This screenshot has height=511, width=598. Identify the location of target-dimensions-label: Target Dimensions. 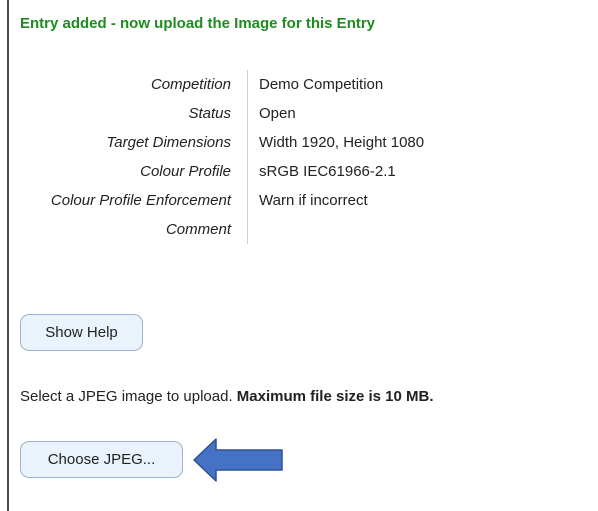
(124, 142).